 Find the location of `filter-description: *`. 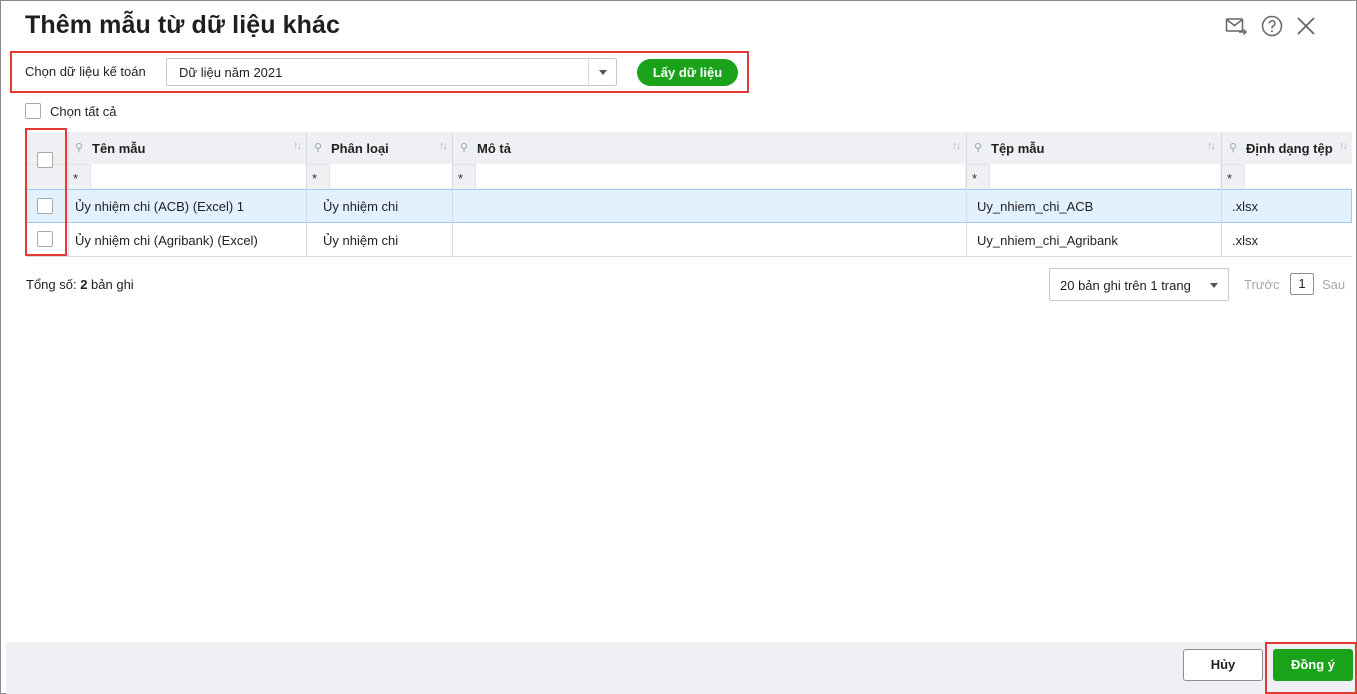

filter-description: * is located at coordinates (709, 176).